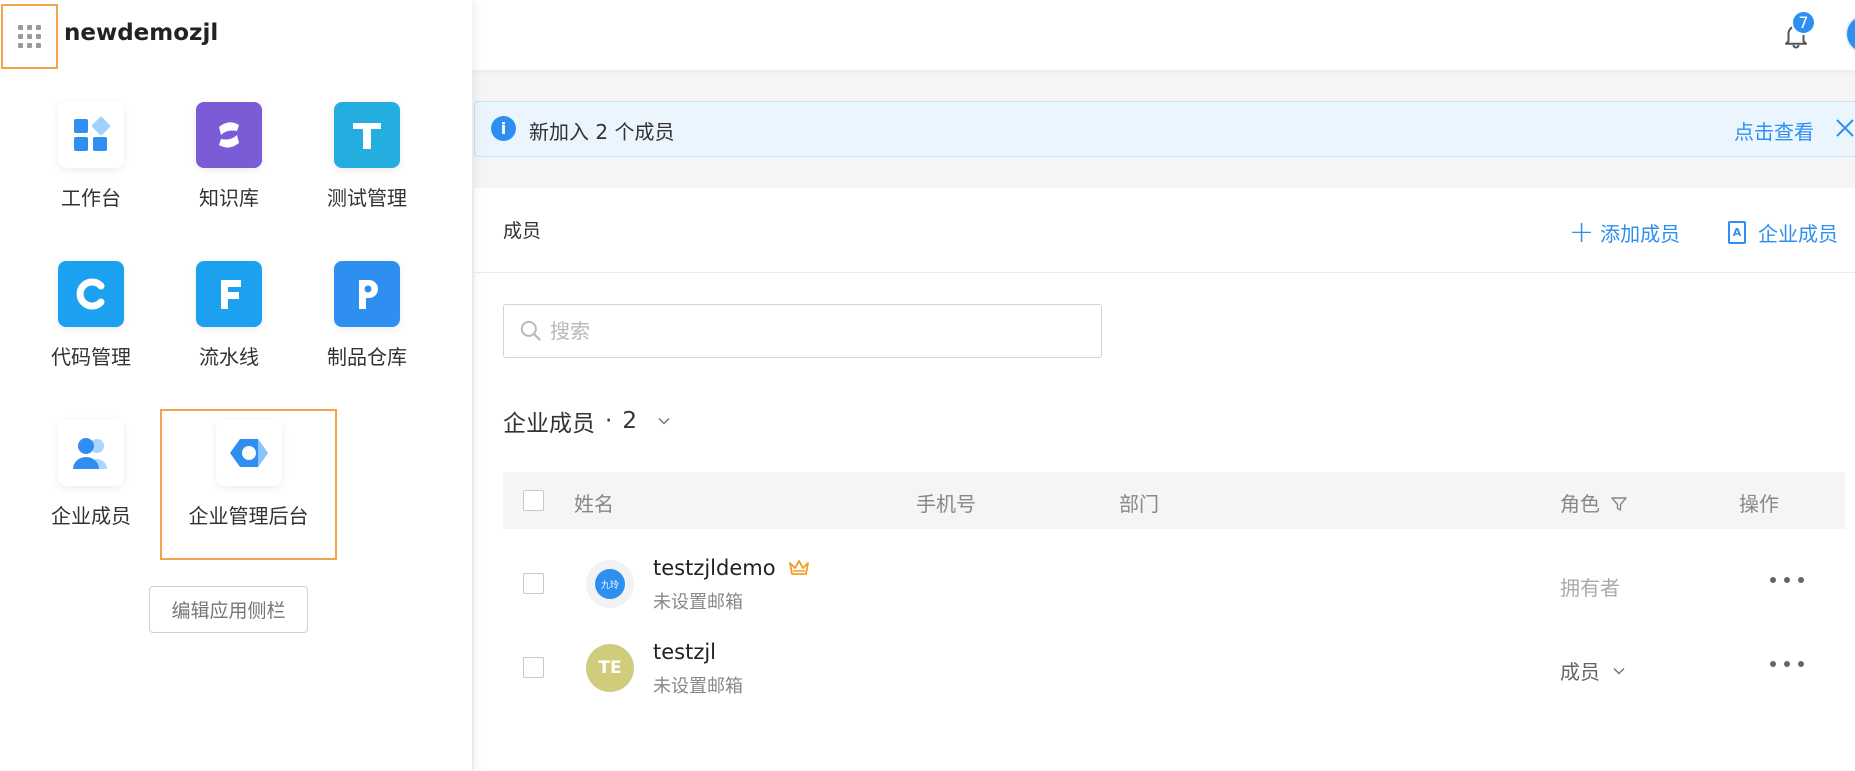 The width and height of the screenshot is (1855, 771). What do you see at coordinates (91, 135) in the screenshot?
I see `workbench-icon` at bounding box center [91, 135].